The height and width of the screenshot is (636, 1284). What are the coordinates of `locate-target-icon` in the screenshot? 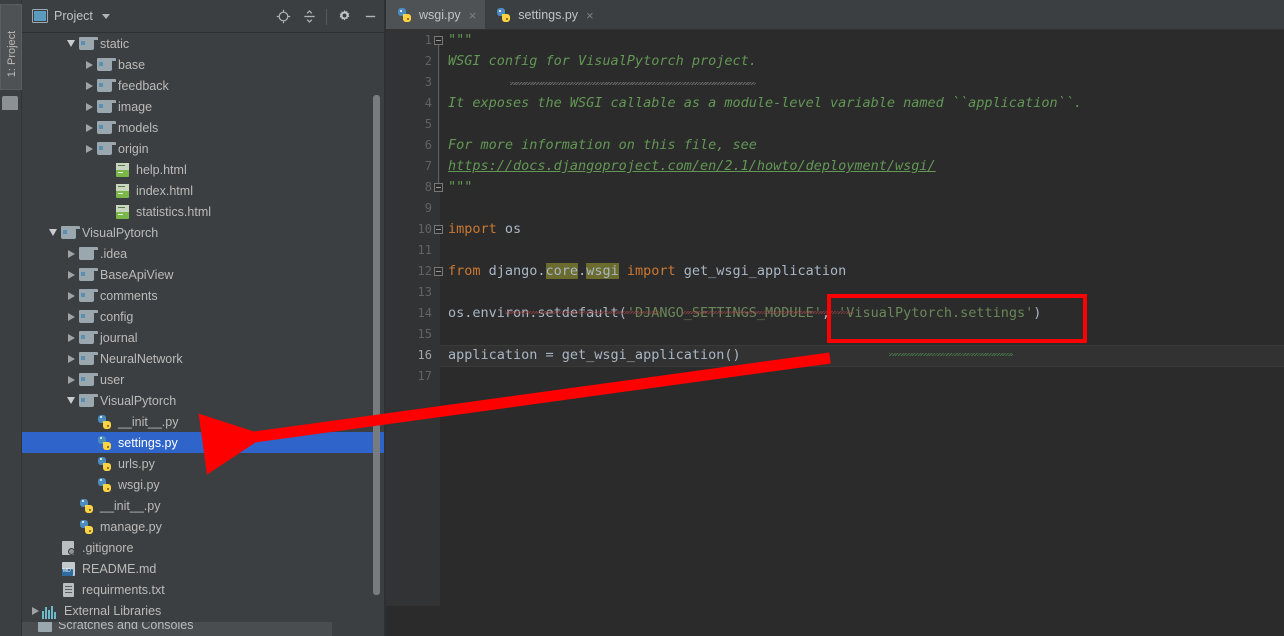 It's located at (283, 17).